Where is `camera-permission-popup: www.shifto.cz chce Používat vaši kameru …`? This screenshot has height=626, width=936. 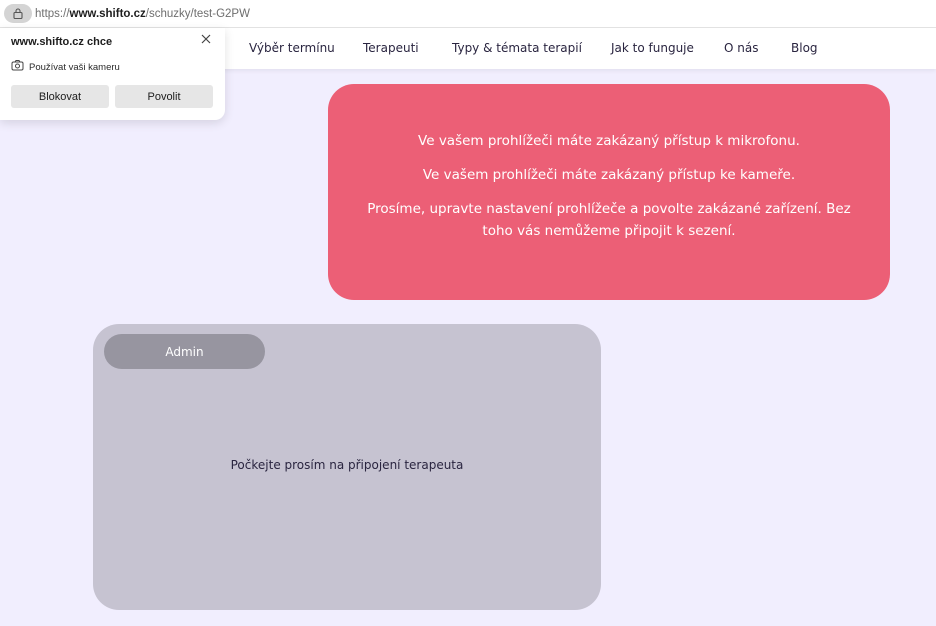 camera-permission-popup: www.shifto.cz chce Používat vaši kameru … is located at coordinates (112, 74).